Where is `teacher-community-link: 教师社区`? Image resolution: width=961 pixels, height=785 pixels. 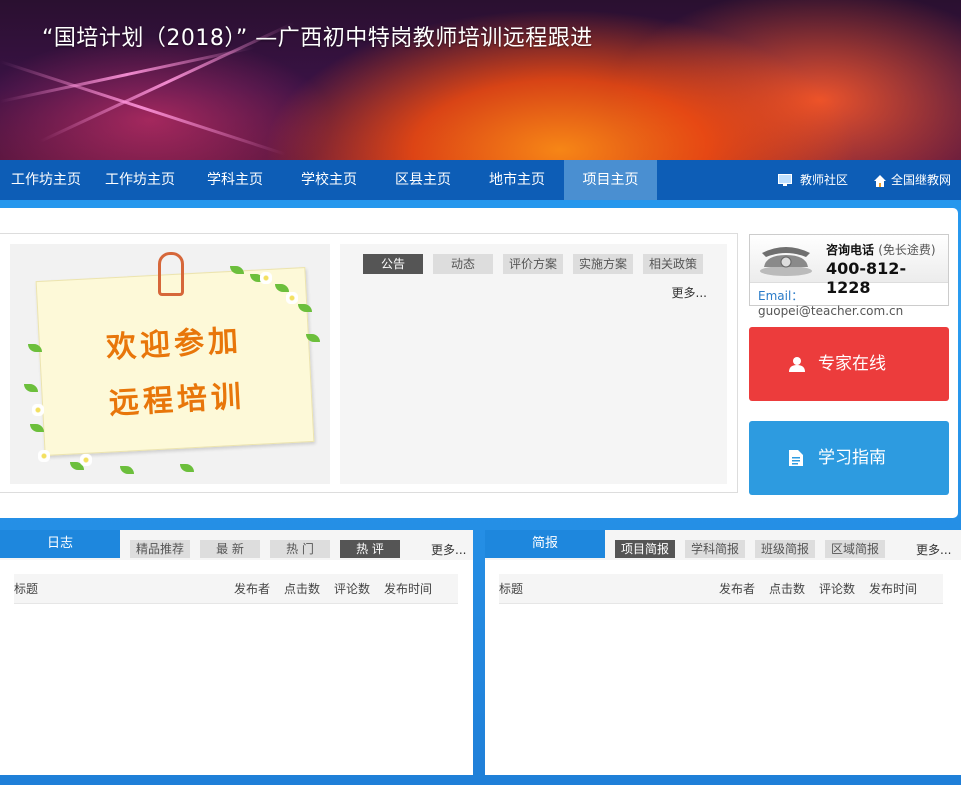 teacher-community-link: 教师社区 is located at coordinates (813, 180).